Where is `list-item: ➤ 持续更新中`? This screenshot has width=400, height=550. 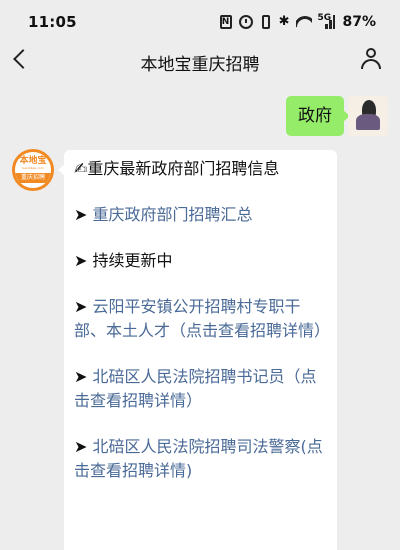 list-item: ➤ 持续更新中 is located at coordinates (200, 261).